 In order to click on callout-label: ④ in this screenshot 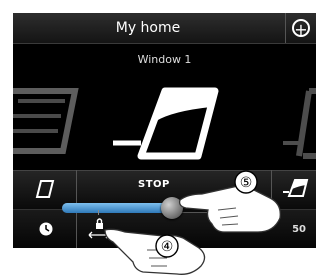, I will do `click(167, 247)`.